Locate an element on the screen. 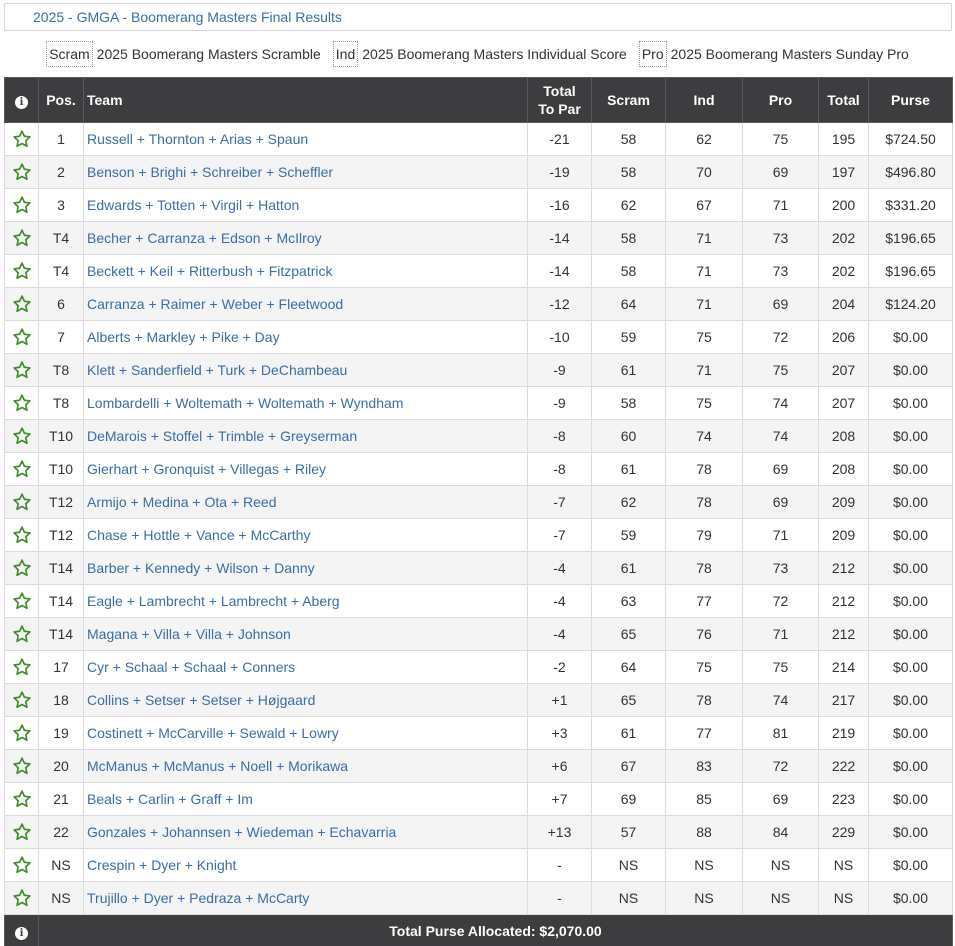 The width and height of the screenshot is (955, 946). team-link: Eagle + Lambrecht + Lambrecht + Aberg is located at coordinates (305, 601).